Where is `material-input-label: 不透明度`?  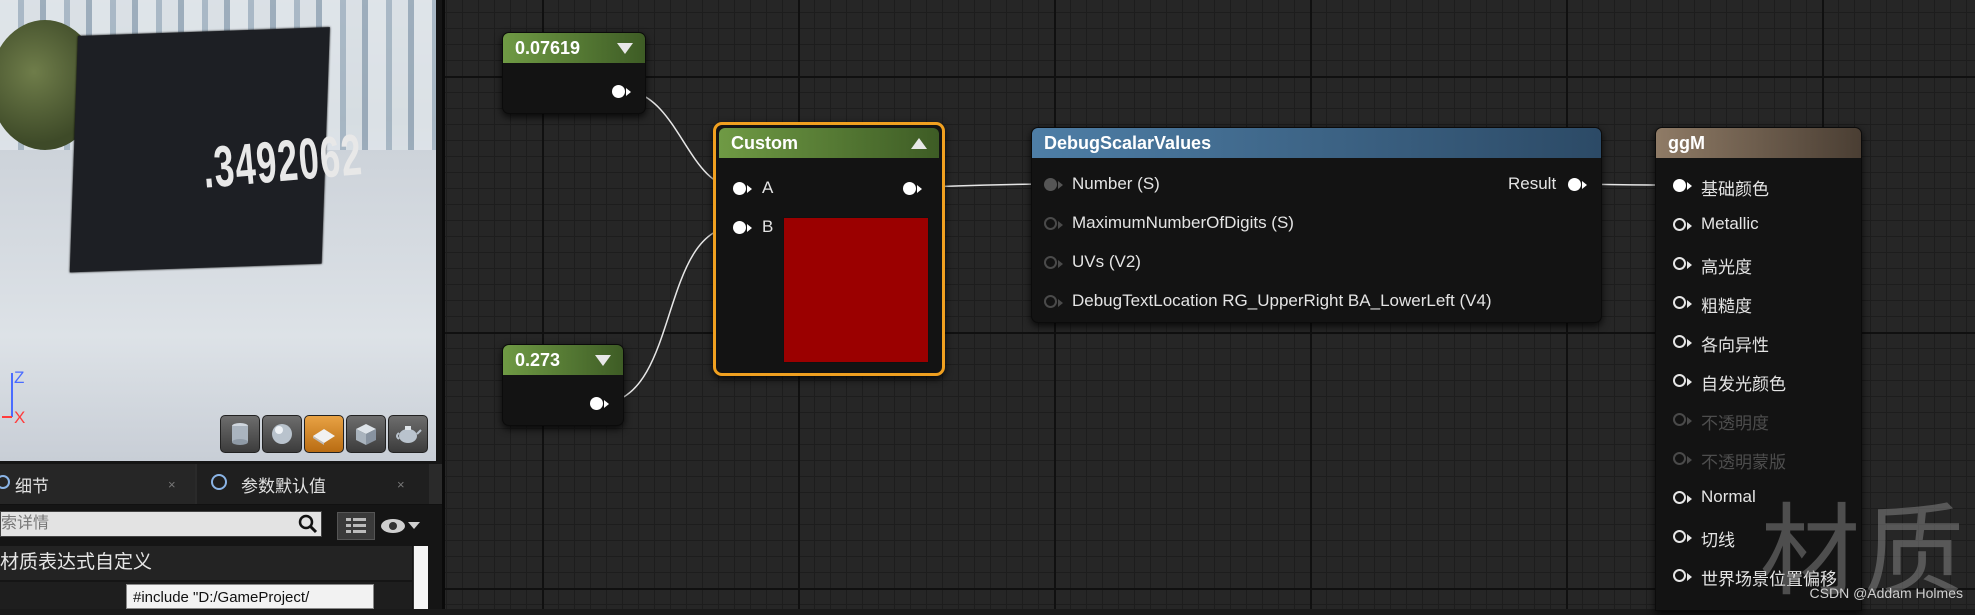 material-input-label: 不透明度 is located at coordinates (1735, 423).